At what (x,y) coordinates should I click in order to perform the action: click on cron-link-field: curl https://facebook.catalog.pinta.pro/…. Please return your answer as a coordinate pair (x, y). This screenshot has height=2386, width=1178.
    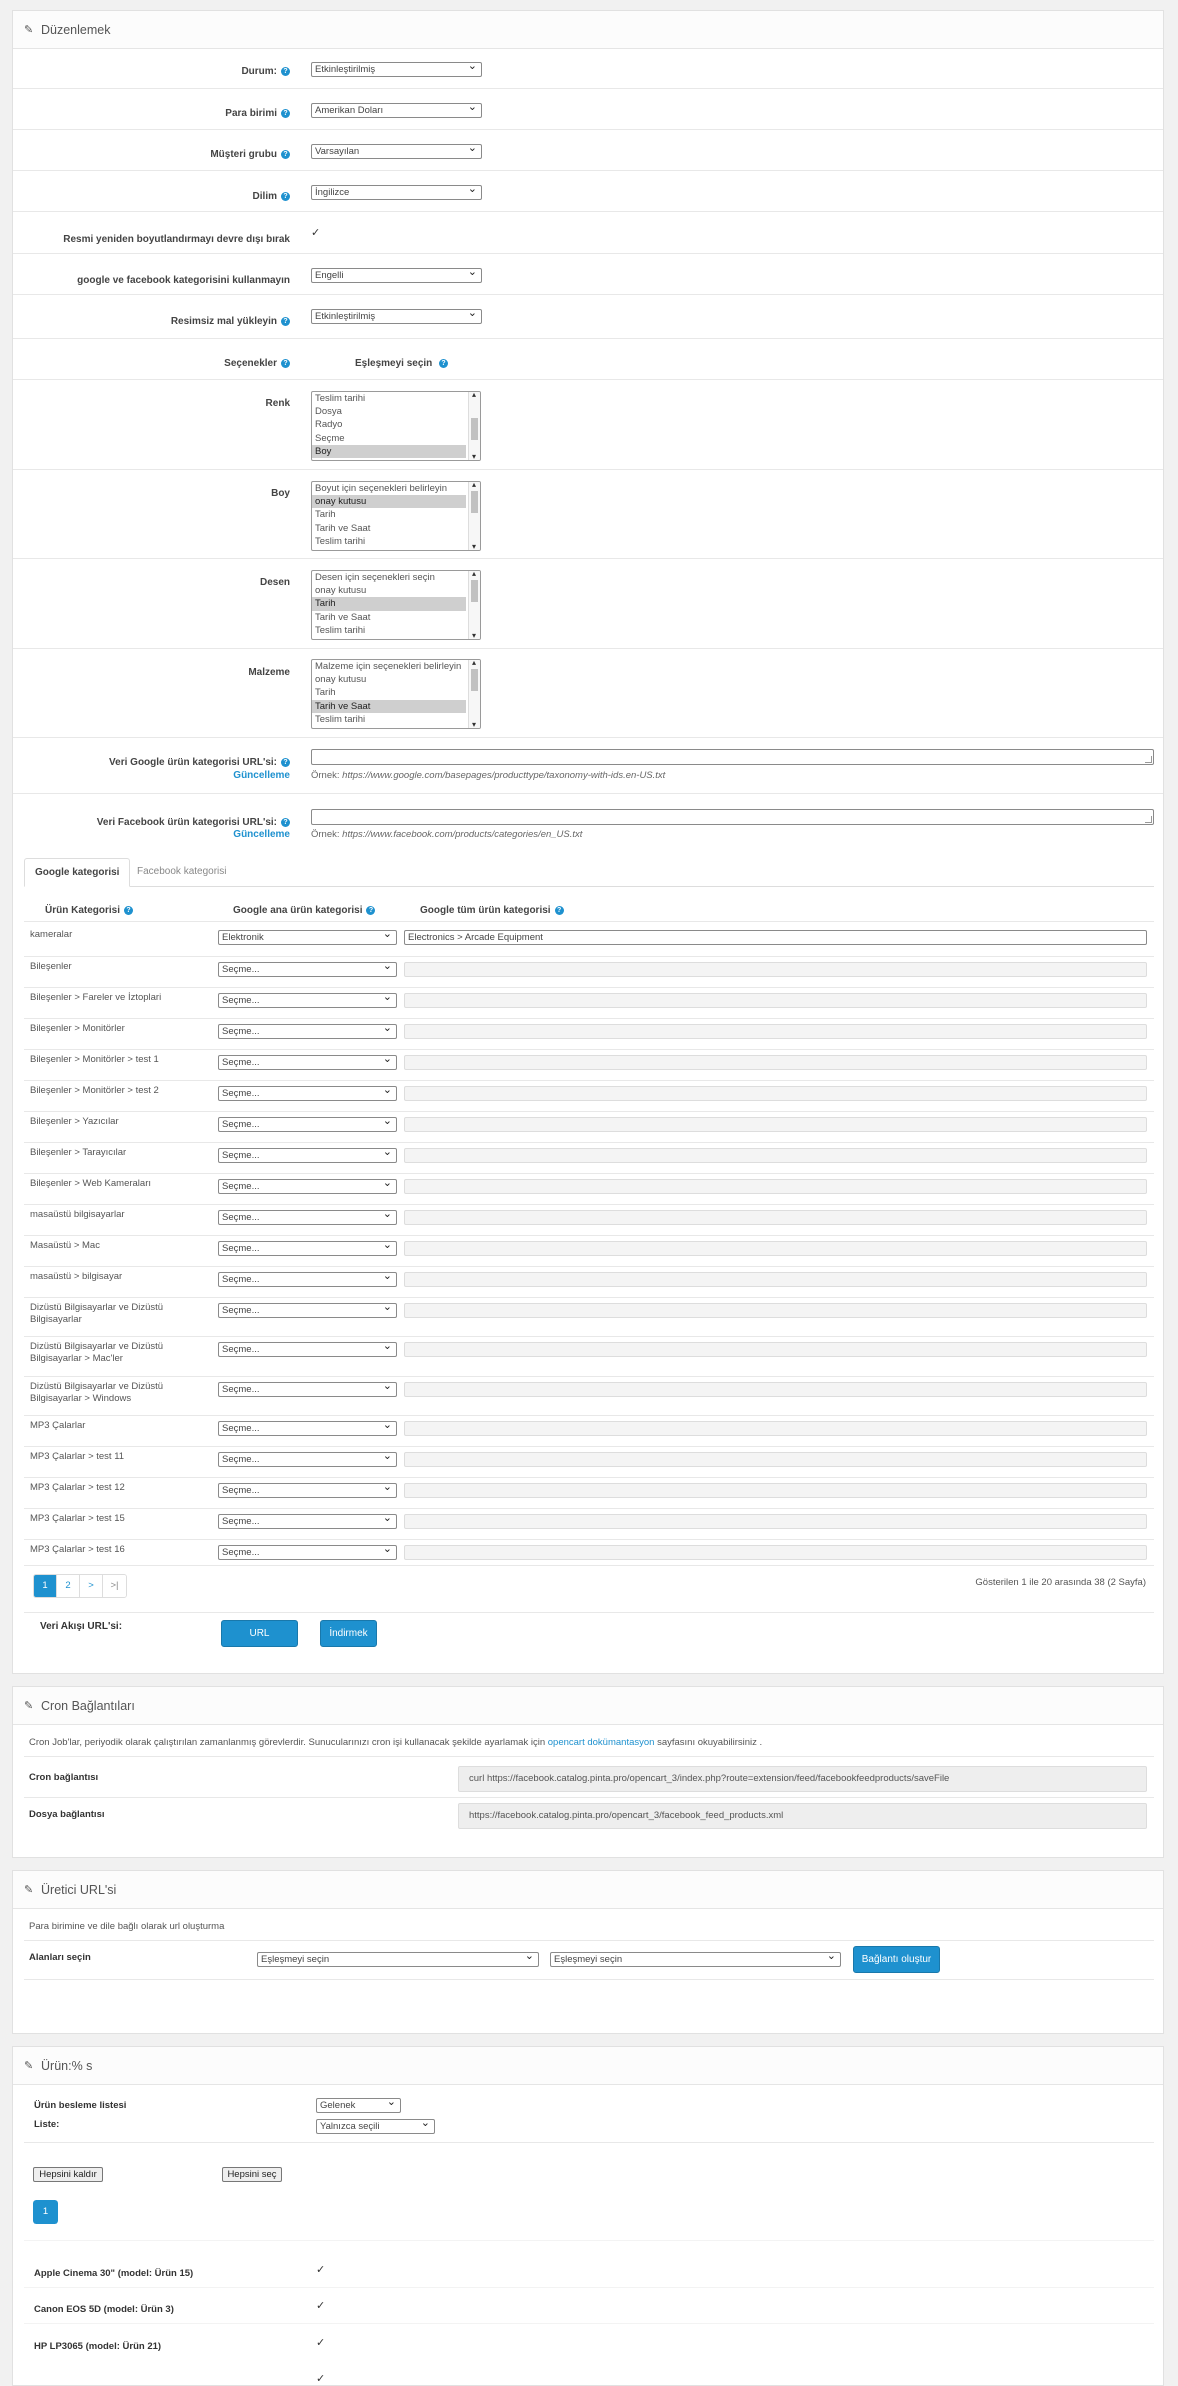
    Looking at the image, I should click on (802, 1779).